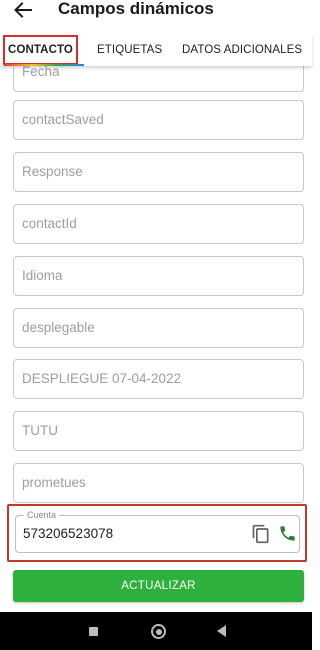  What do you see at coordinates (221, 631) in the screenshot?
I see `back-icon` at bounding box center [221, 631].